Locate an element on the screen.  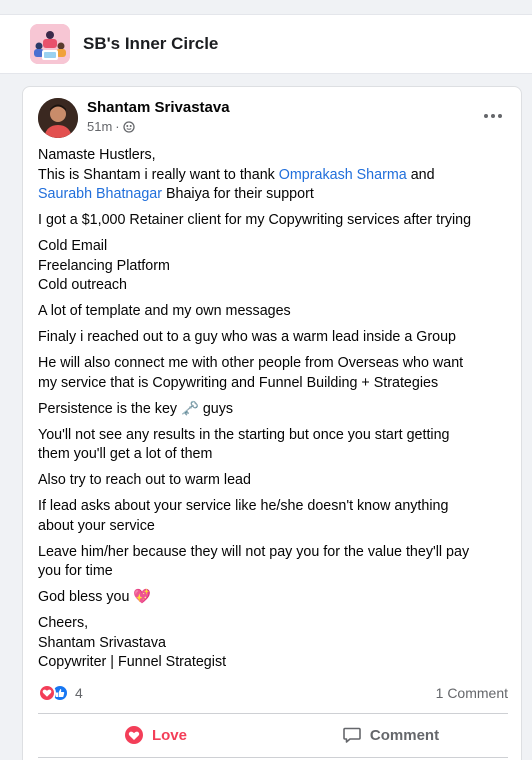
paragraph: Also try to reach out to warm lead is located at coordinates (144, 480).